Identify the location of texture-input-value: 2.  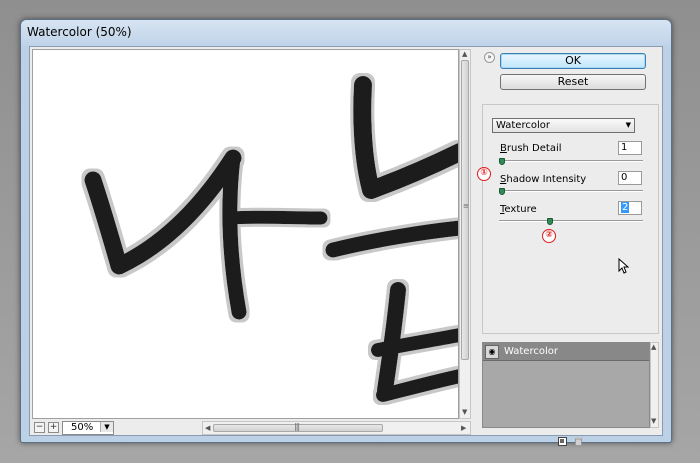
(625, 207).